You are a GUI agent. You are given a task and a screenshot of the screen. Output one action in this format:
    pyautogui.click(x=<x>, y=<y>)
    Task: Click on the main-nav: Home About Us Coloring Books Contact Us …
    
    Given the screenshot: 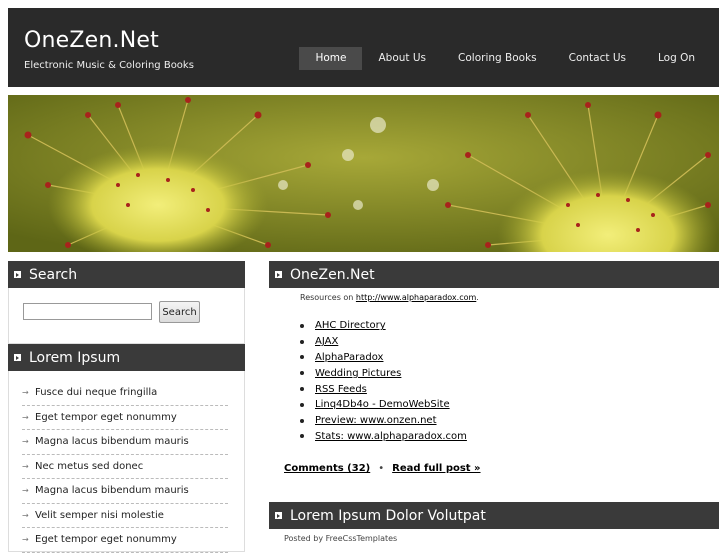 What is the action you would take?
    pyautogui.click(x=505, y=58)
    